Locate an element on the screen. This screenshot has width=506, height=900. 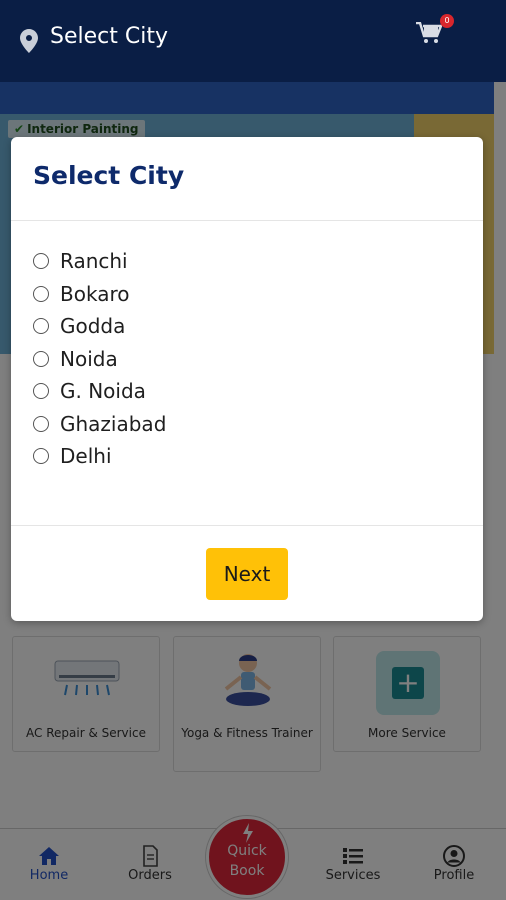
next-button: Next is located at coordinates (247, 574).